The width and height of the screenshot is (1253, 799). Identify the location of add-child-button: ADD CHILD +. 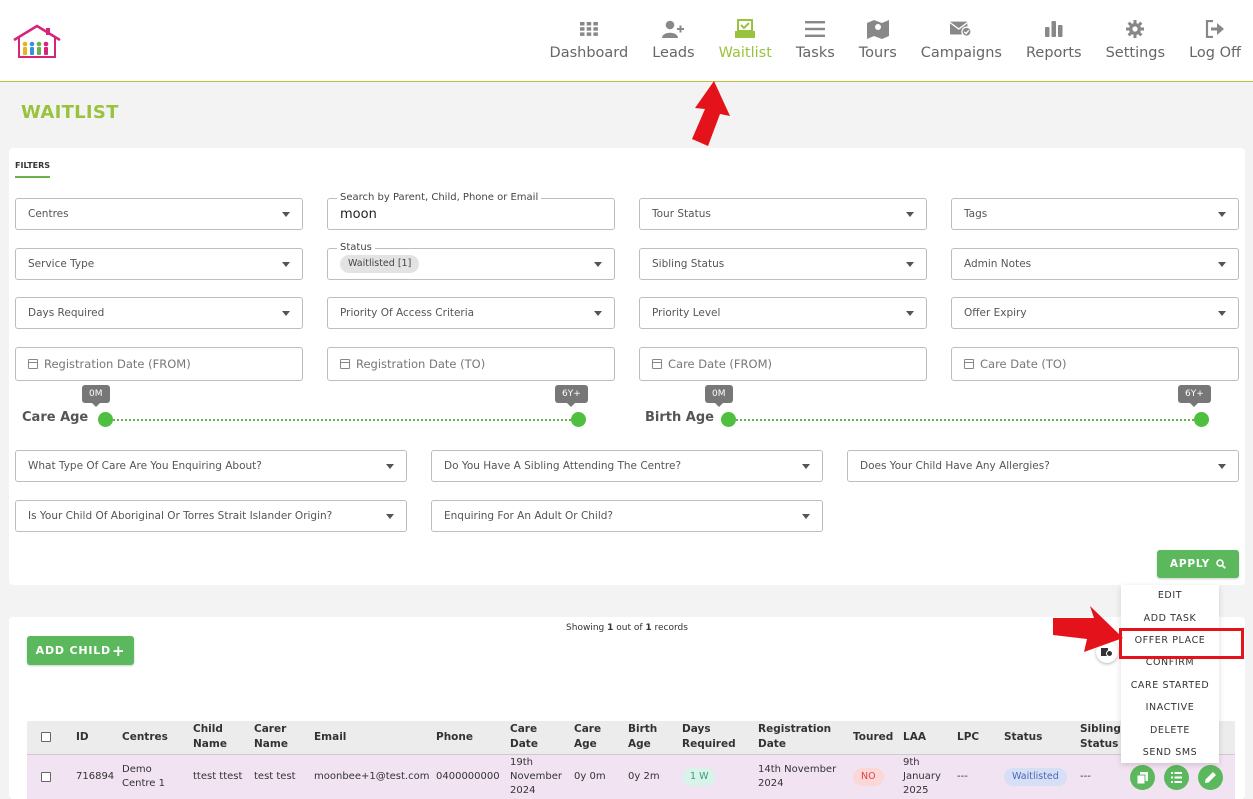
(80, 650).